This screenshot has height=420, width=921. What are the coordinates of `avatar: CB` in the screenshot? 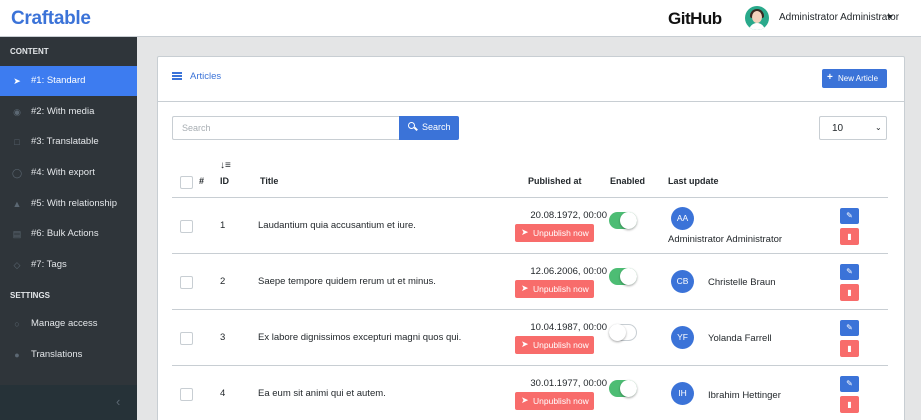 It's located at (682, 281).